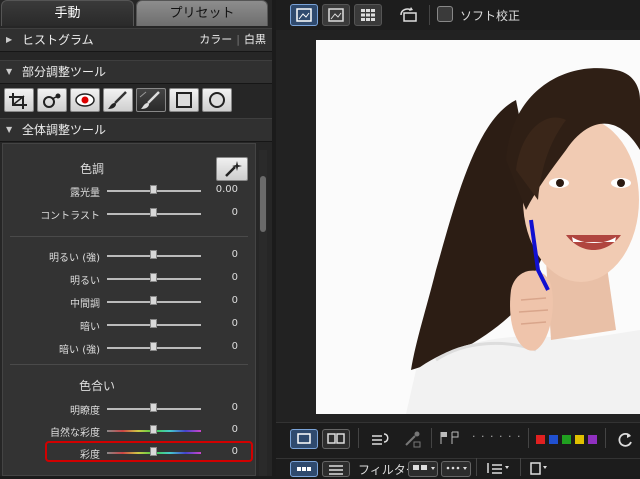  I want to click on view-single-button, so click(336, 15).